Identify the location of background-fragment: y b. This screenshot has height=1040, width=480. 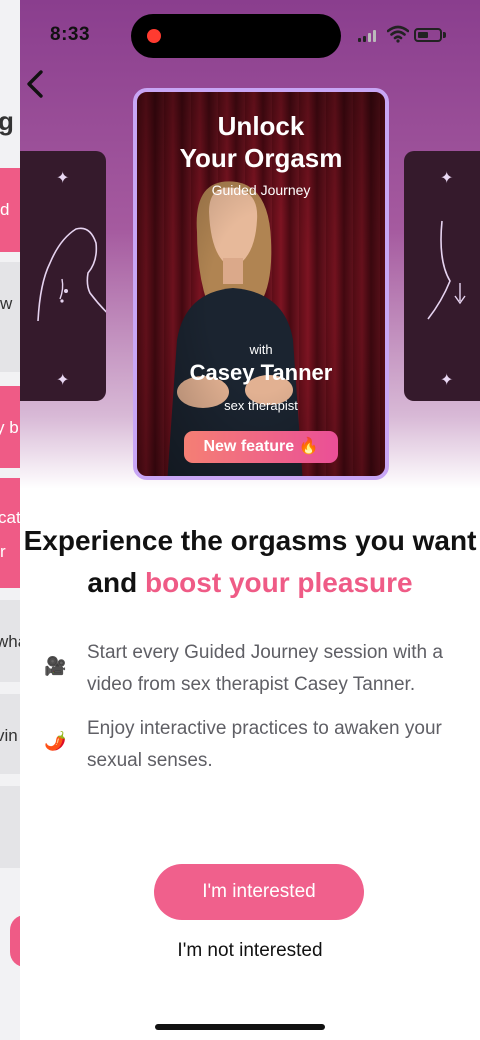
(9, 427).